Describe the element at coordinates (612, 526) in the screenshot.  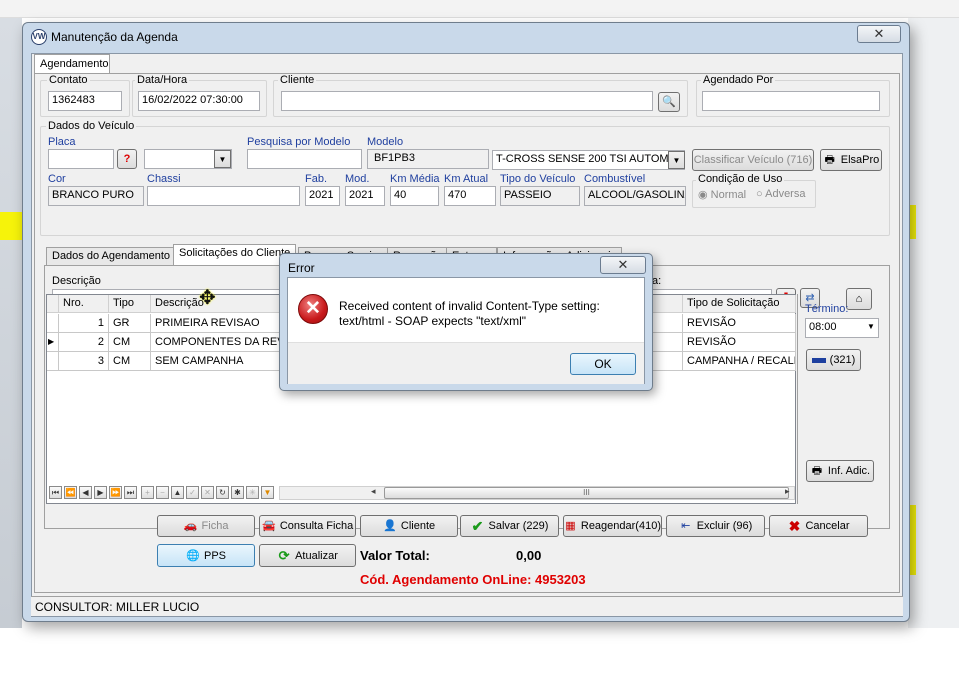
I see `reagendar-button: ▦ Reagendar(410)` at that location.